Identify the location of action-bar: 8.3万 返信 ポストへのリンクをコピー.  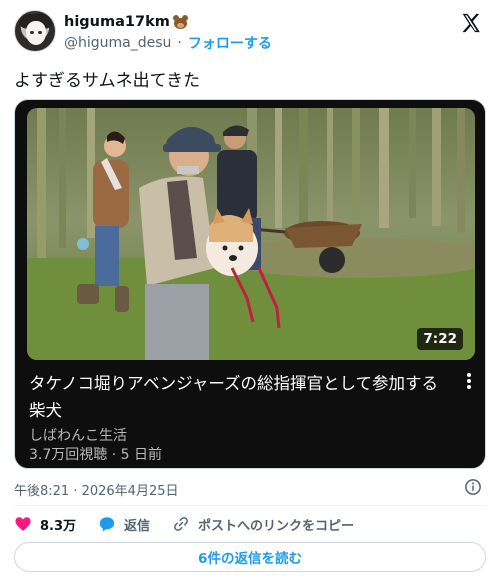
(250, 524).